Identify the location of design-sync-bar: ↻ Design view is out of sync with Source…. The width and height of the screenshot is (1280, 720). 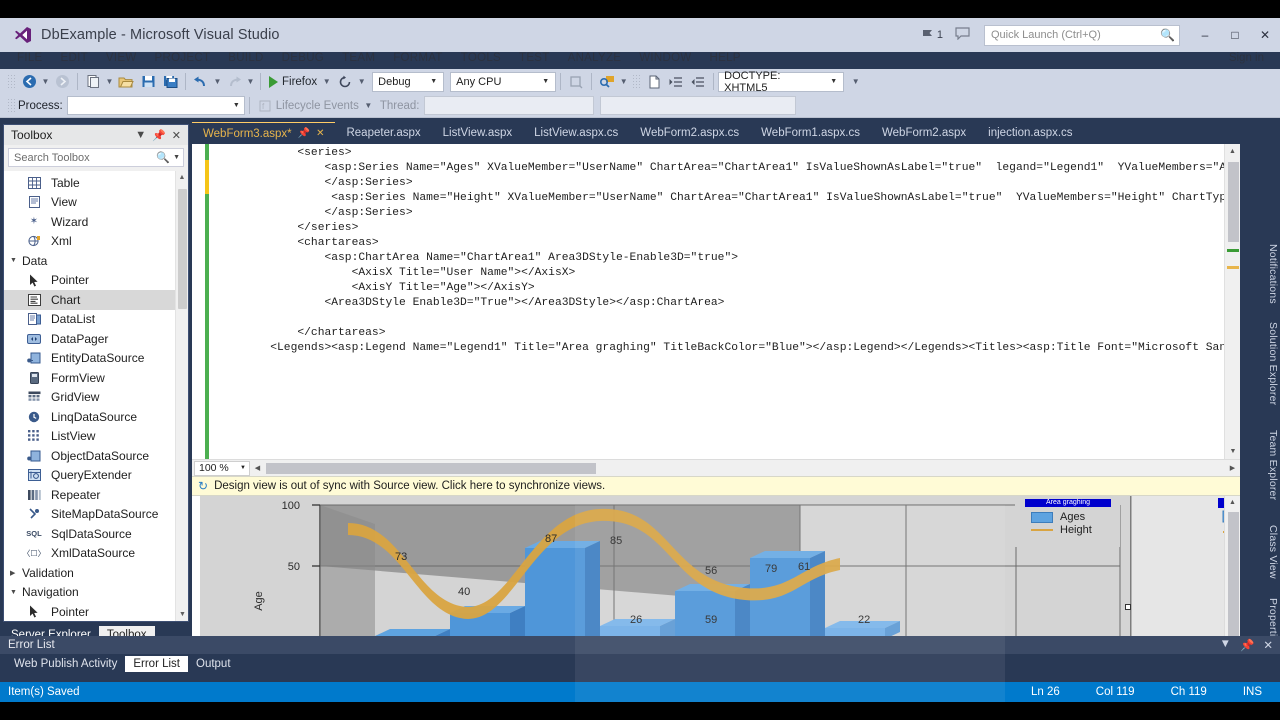
(716, 486).